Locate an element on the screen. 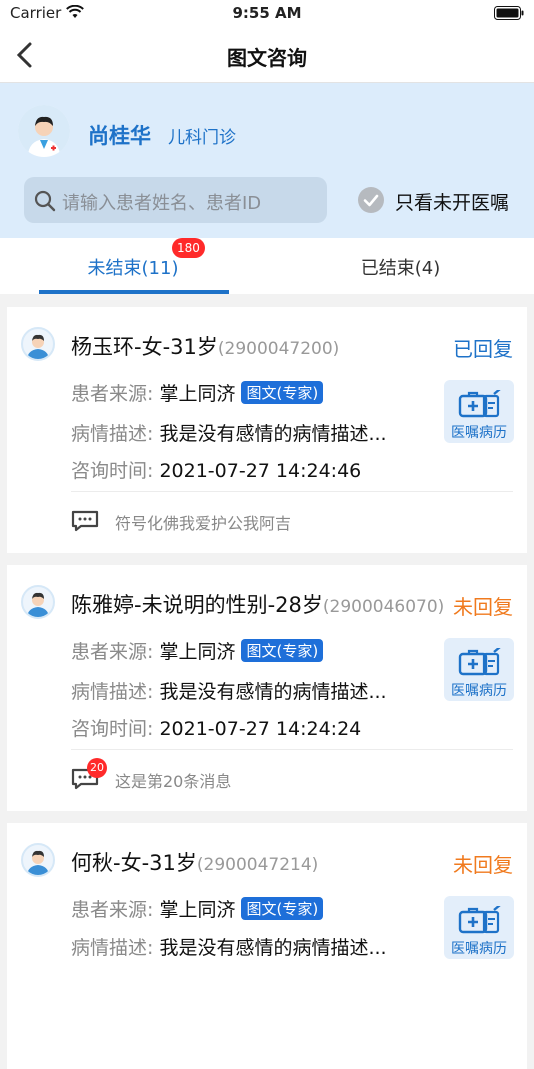 This screenshot has height=1069, width=534. patient-name: 杨玉环-女-31岁(2900047200) is located at coordinates (205, 347).